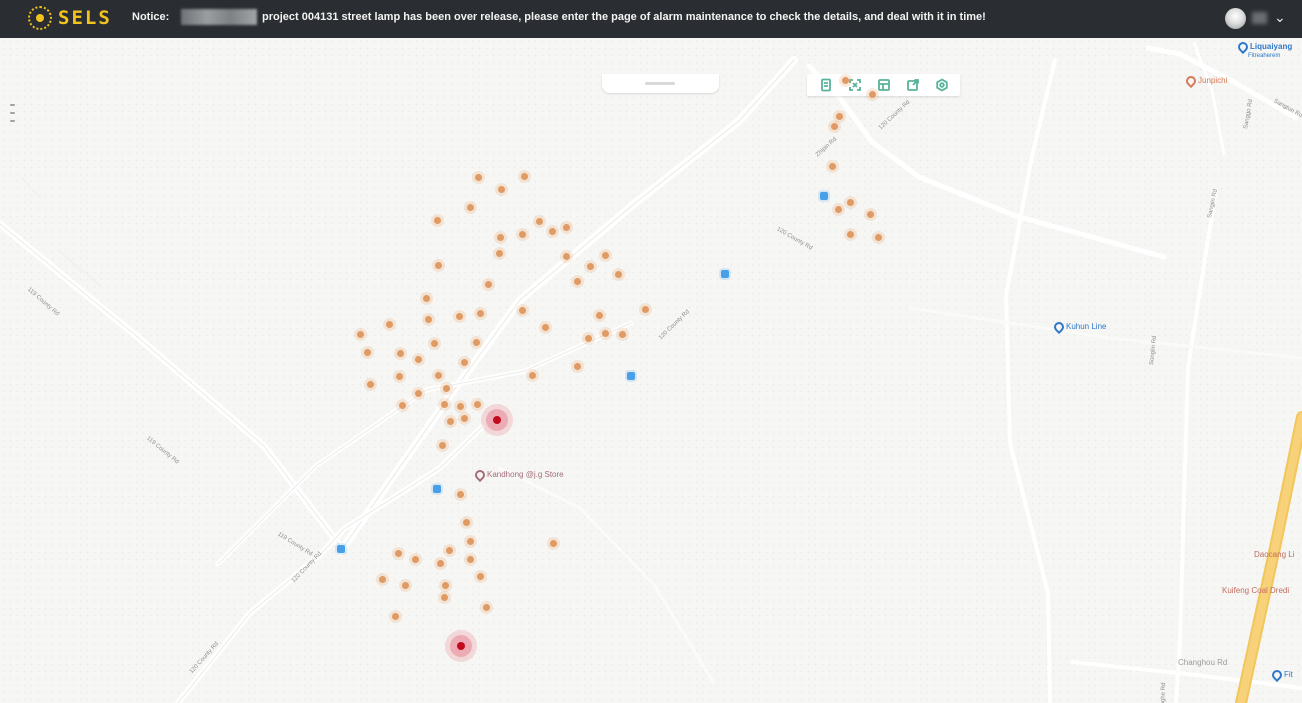 The width and height of the screenshot is (1302, 703). What do you see at coordinates (1205, 81) in the screenshot?
I see `poi-junpu: Junpichi` at bounding box center [1205, 81].